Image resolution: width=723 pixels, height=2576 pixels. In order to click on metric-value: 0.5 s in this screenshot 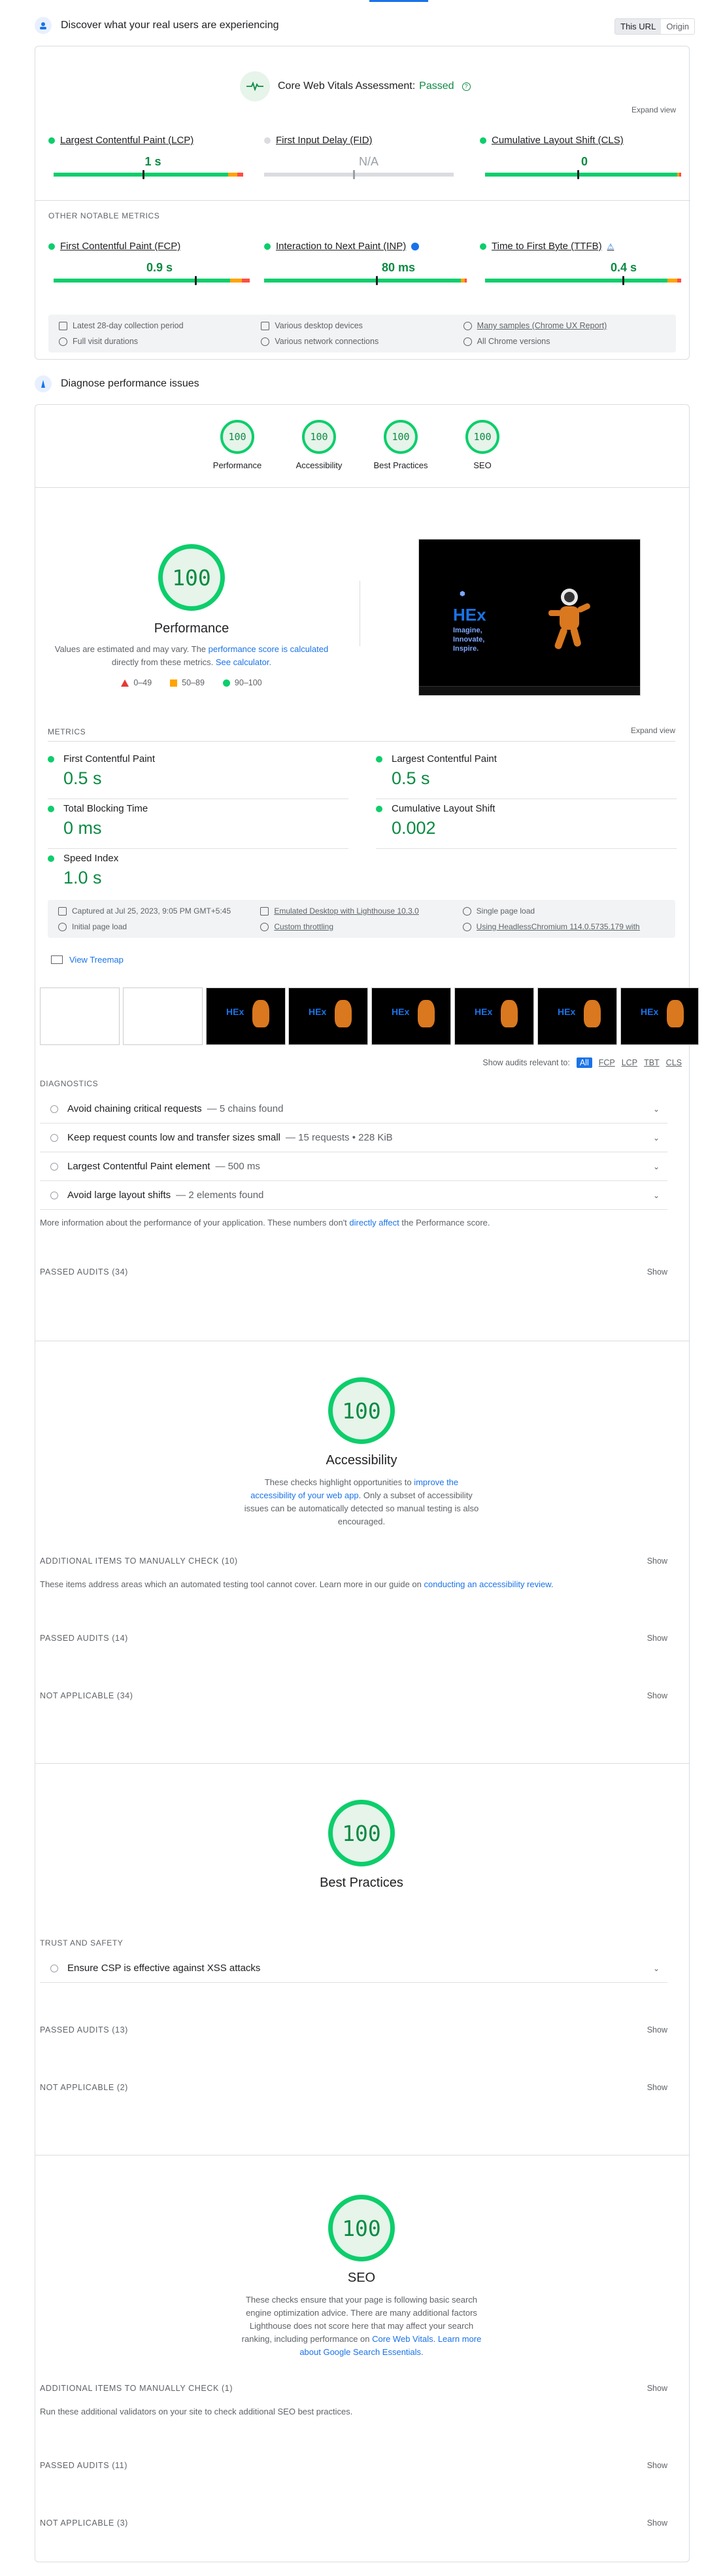, I will do `click(411, 778)`.